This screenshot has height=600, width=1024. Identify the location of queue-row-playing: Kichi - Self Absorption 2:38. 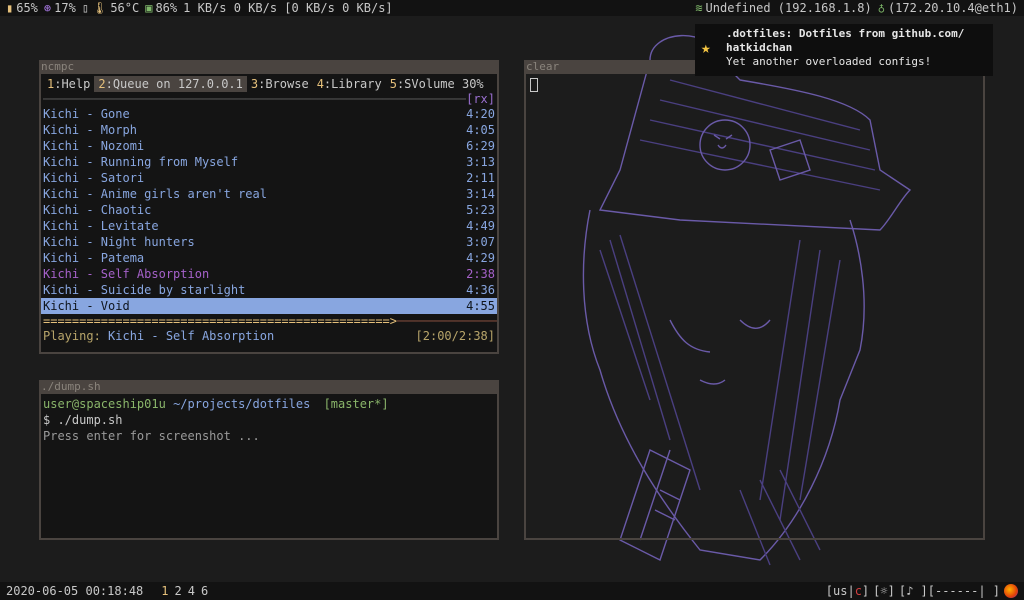
(269, 274).